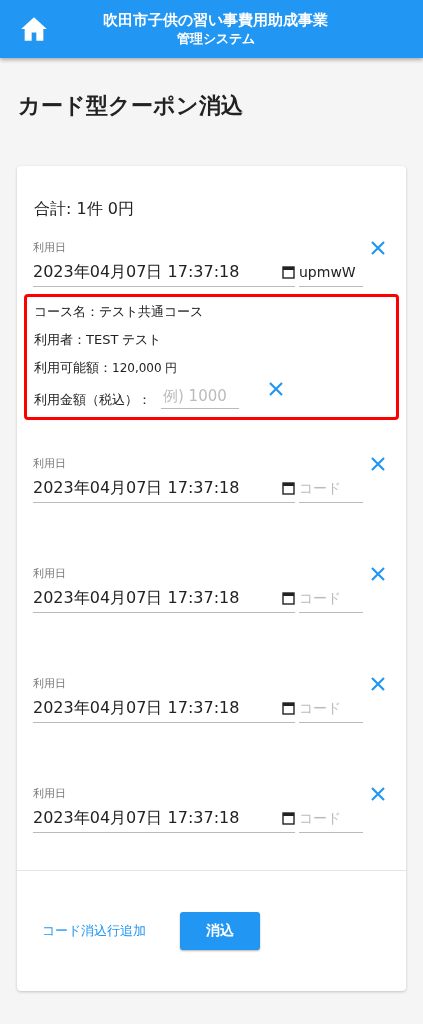  What do you see at coordinates (106, 368) in the screenshot?
I see `available-amount: 利用可能額：120,000 円` at bounding box center [106, 368].